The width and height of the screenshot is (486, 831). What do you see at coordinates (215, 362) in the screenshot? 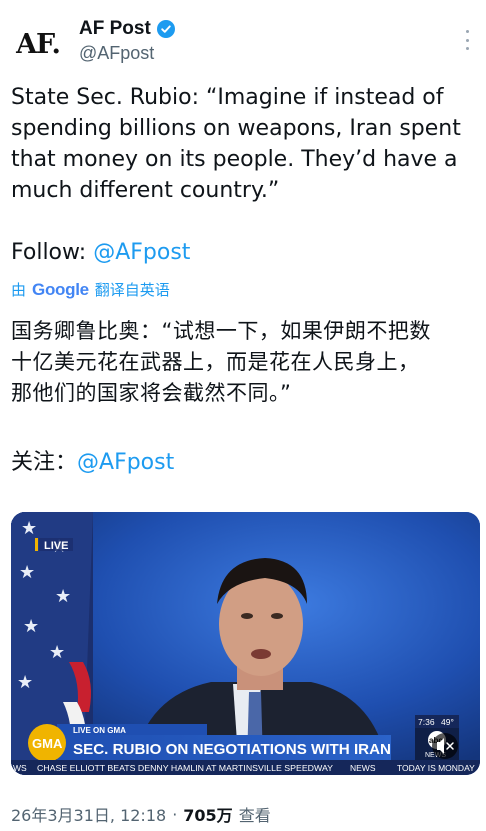
I see `translated-line: 十亿美元花在武器上，而是花在人民身上，` at bounding box center [215, 362].